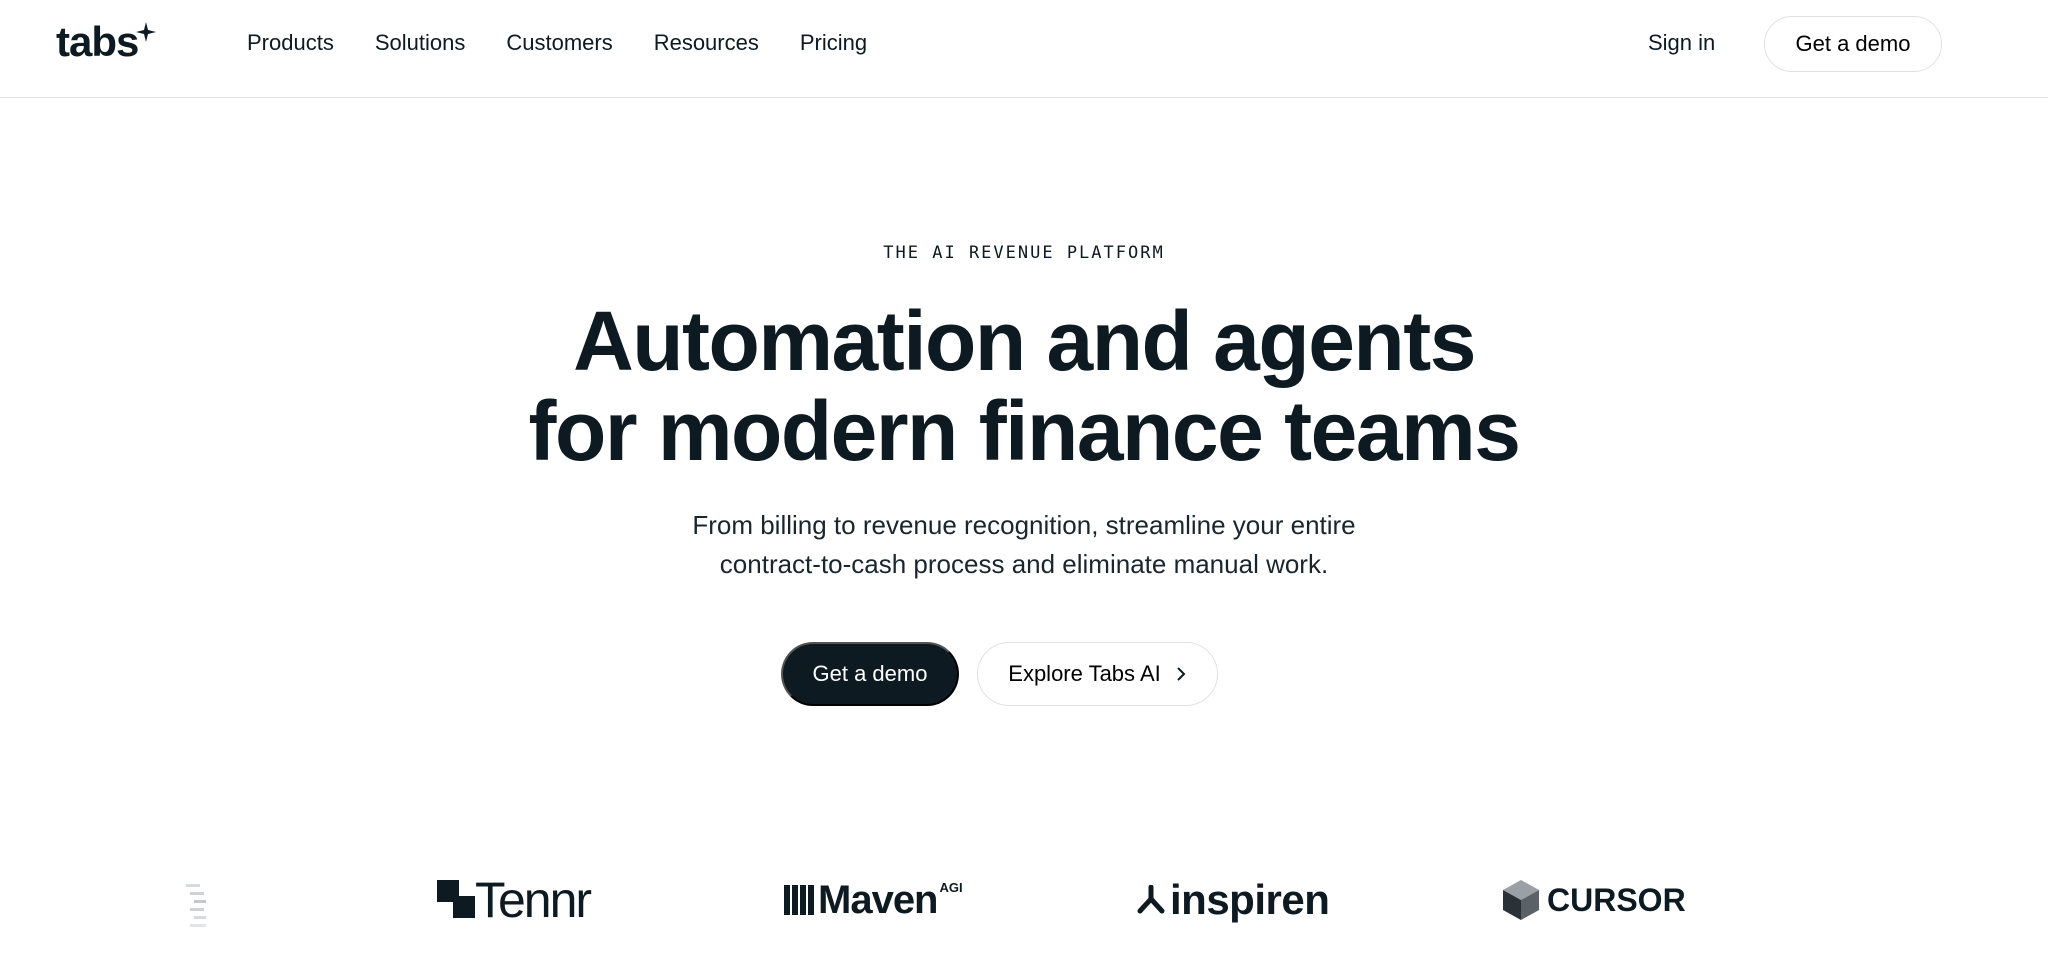  Describe the element at coordinates (1024, 431) in the screenshot. I see `headline-line-2: for modern finance teams` at that location.